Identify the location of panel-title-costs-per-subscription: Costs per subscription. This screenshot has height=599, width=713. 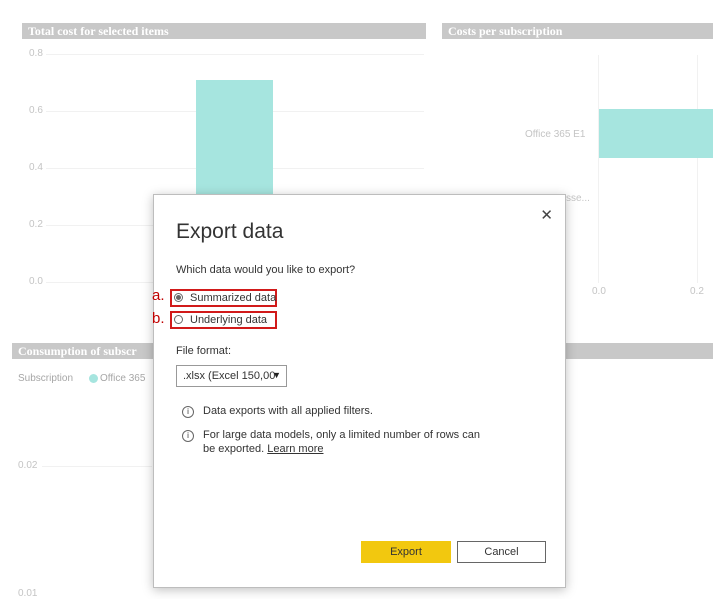
(577, 31).